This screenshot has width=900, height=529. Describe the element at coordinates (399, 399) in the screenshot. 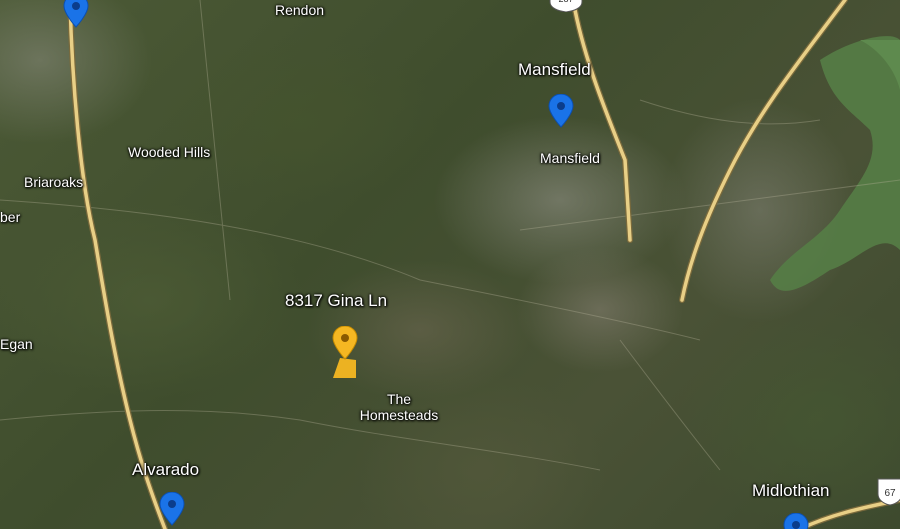

I see `homesteads-line-1: The` at that location.